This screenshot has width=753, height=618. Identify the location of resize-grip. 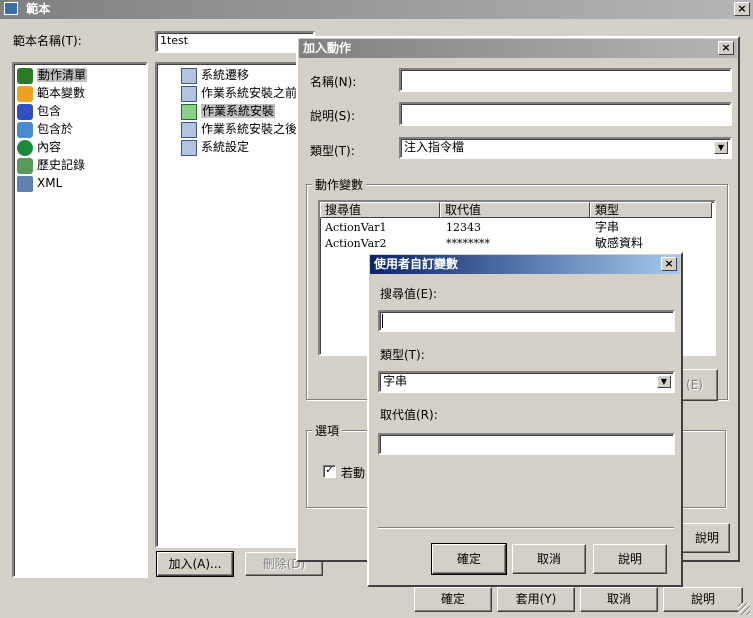
(744, 609).